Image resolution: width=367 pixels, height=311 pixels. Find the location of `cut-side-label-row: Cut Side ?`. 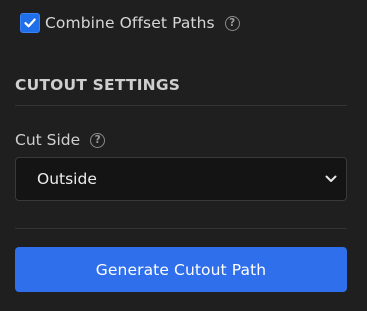

cut-side-label-row: Cut Side ? is located at coordinates (60, 140).